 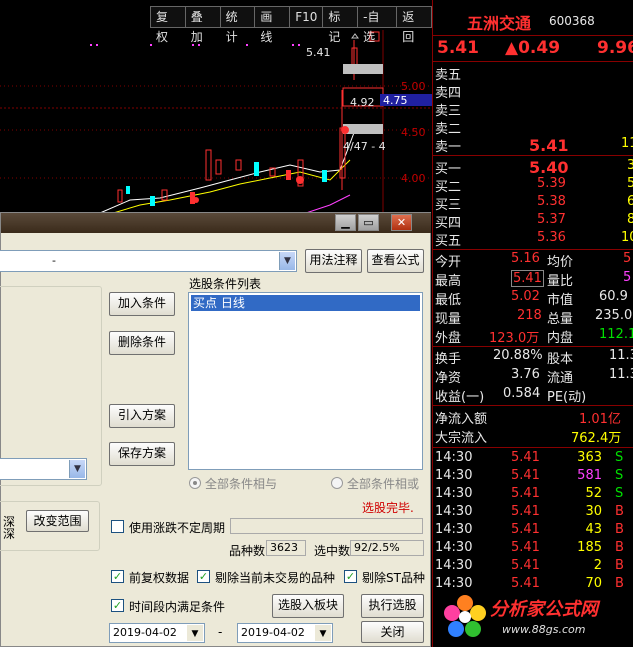 I want to click on flow-row: 大宗流入 762.4万, so click(x=528, y=438).